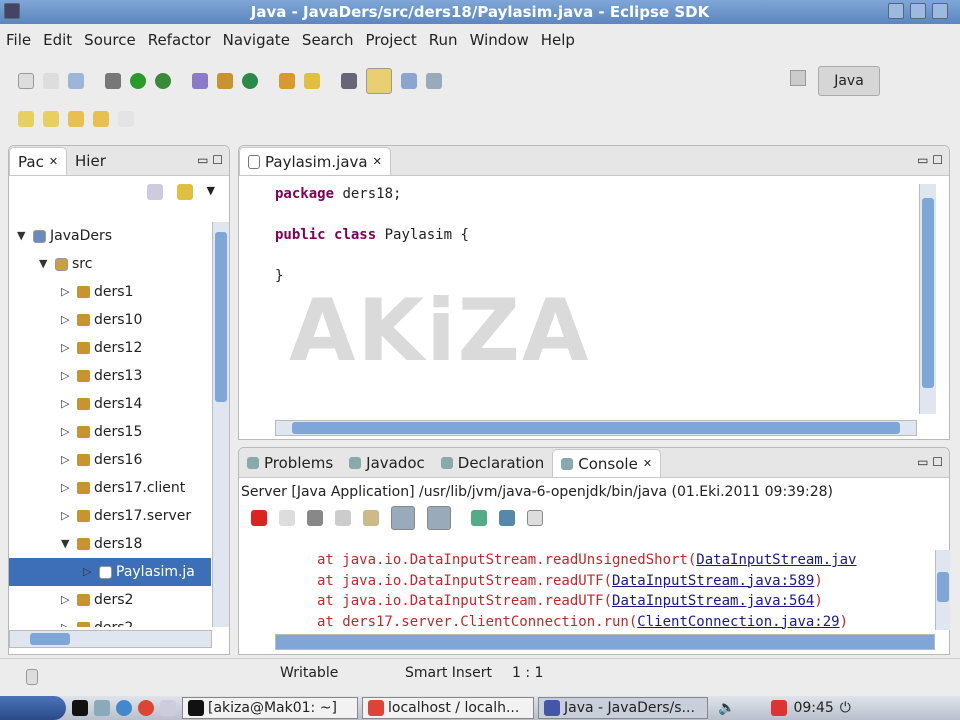 The height and width of the screenshot is (720, 960). What do you see at coordinates (387, 463) in the screenshot?
I see `tab-javadoc: Javadoc` at bounding box center [387, 463].